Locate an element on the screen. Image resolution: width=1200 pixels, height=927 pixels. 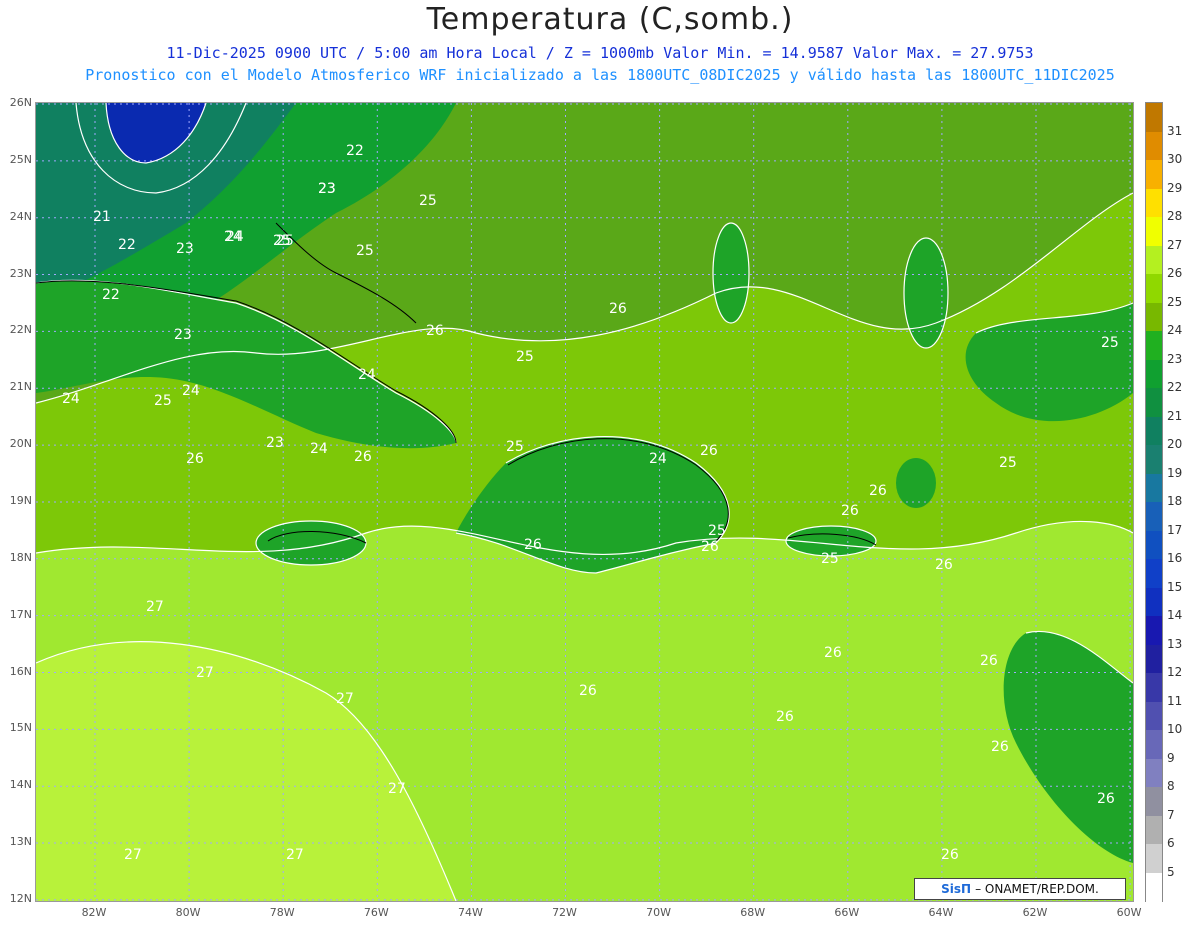
lon-tick-label: 70W is located at coordinates (659, 912).